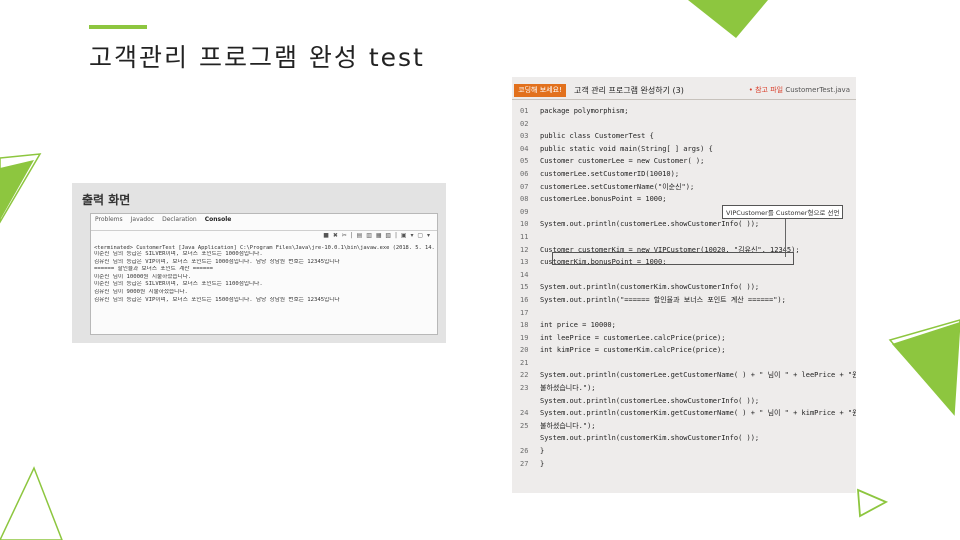 This screenshot has width=960, height=540. Describe the element at coordinates (685, 275) in the screenshot. I see `code-line: 14` at that location.